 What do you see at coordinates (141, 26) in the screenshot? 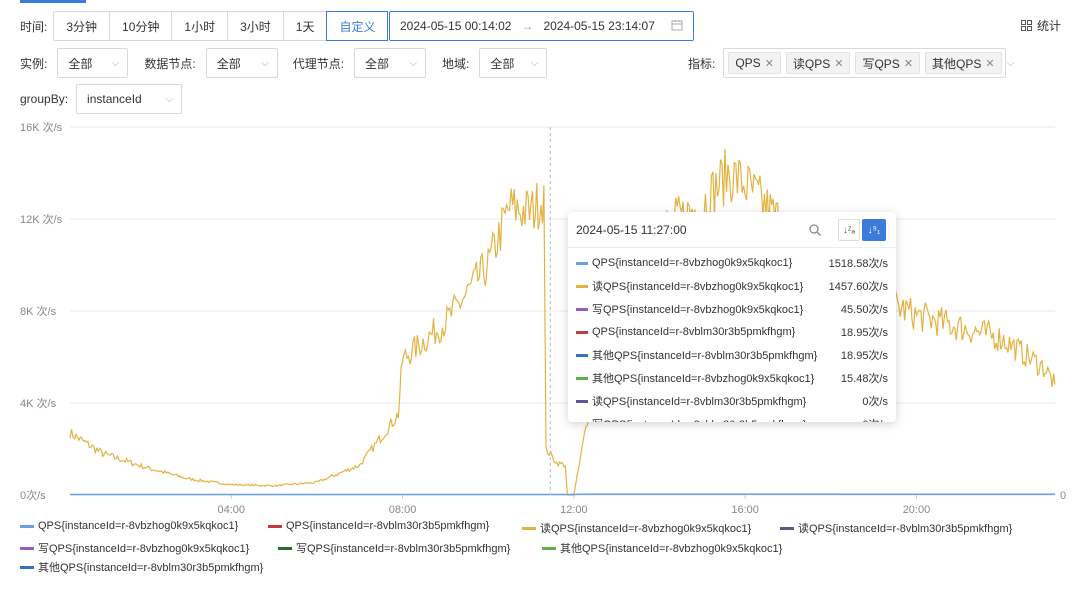
I see `time-option-10min: 10分钟` at bounding box center [141, 26].